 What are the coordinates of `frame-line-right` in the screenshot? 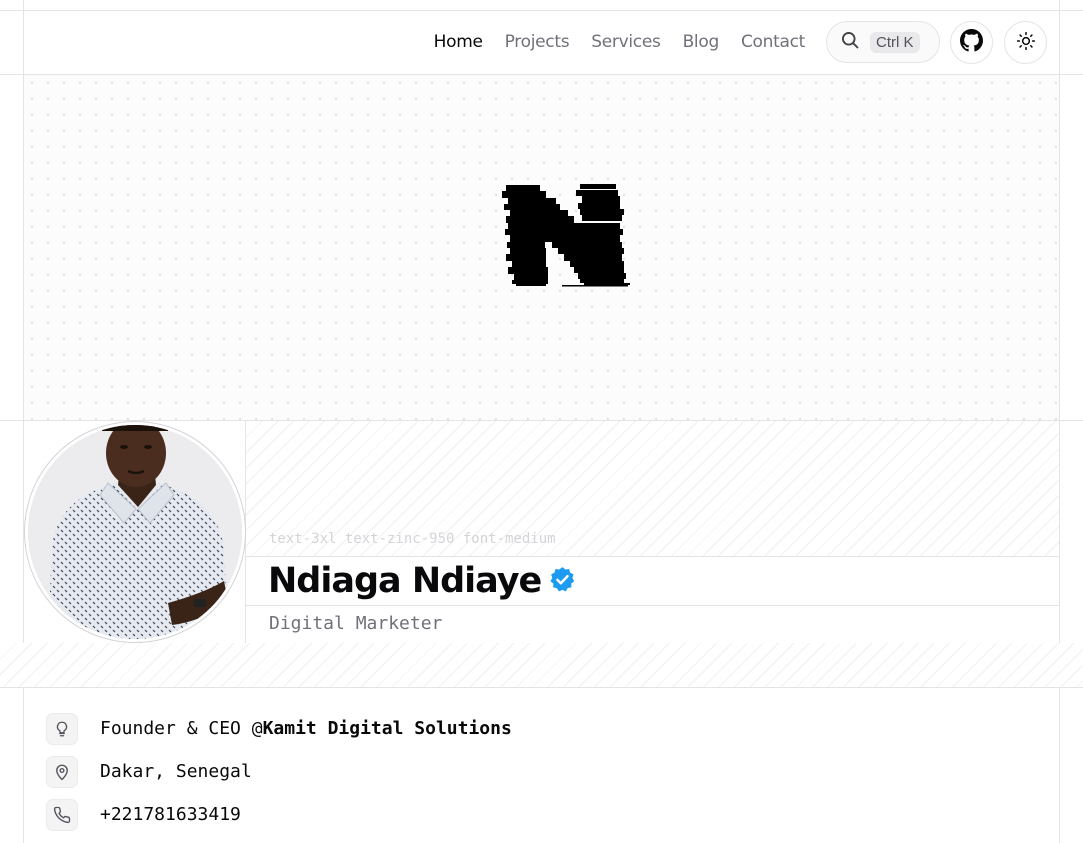 It's located at (1059, 421).